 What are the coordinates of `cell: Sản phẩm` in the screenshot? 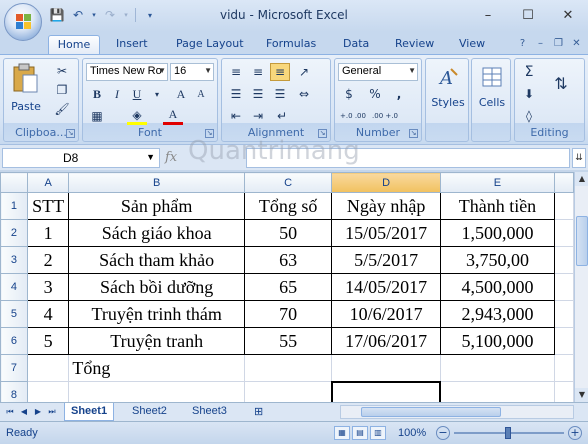 It's located at (156, 206).